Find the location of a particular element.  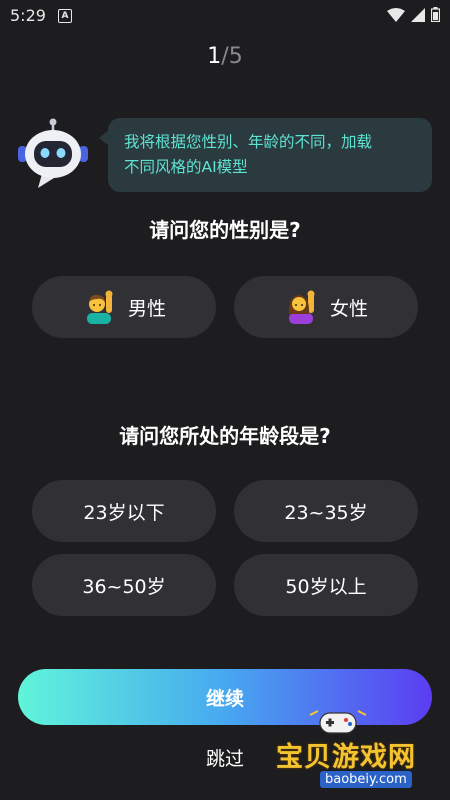

wifi-icon is located at coordinates (396, 14).